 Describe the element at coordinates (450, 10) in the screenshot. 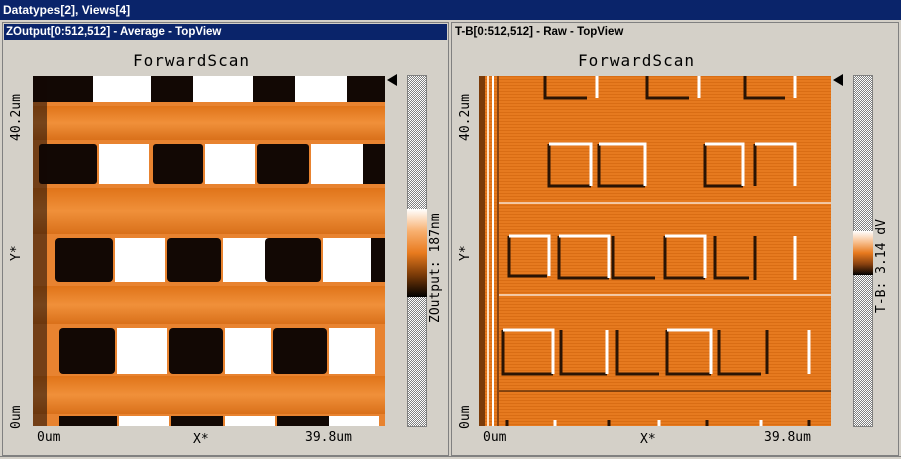

I see `window-title-bar: Datatypes[2], Views[4]` at that location.